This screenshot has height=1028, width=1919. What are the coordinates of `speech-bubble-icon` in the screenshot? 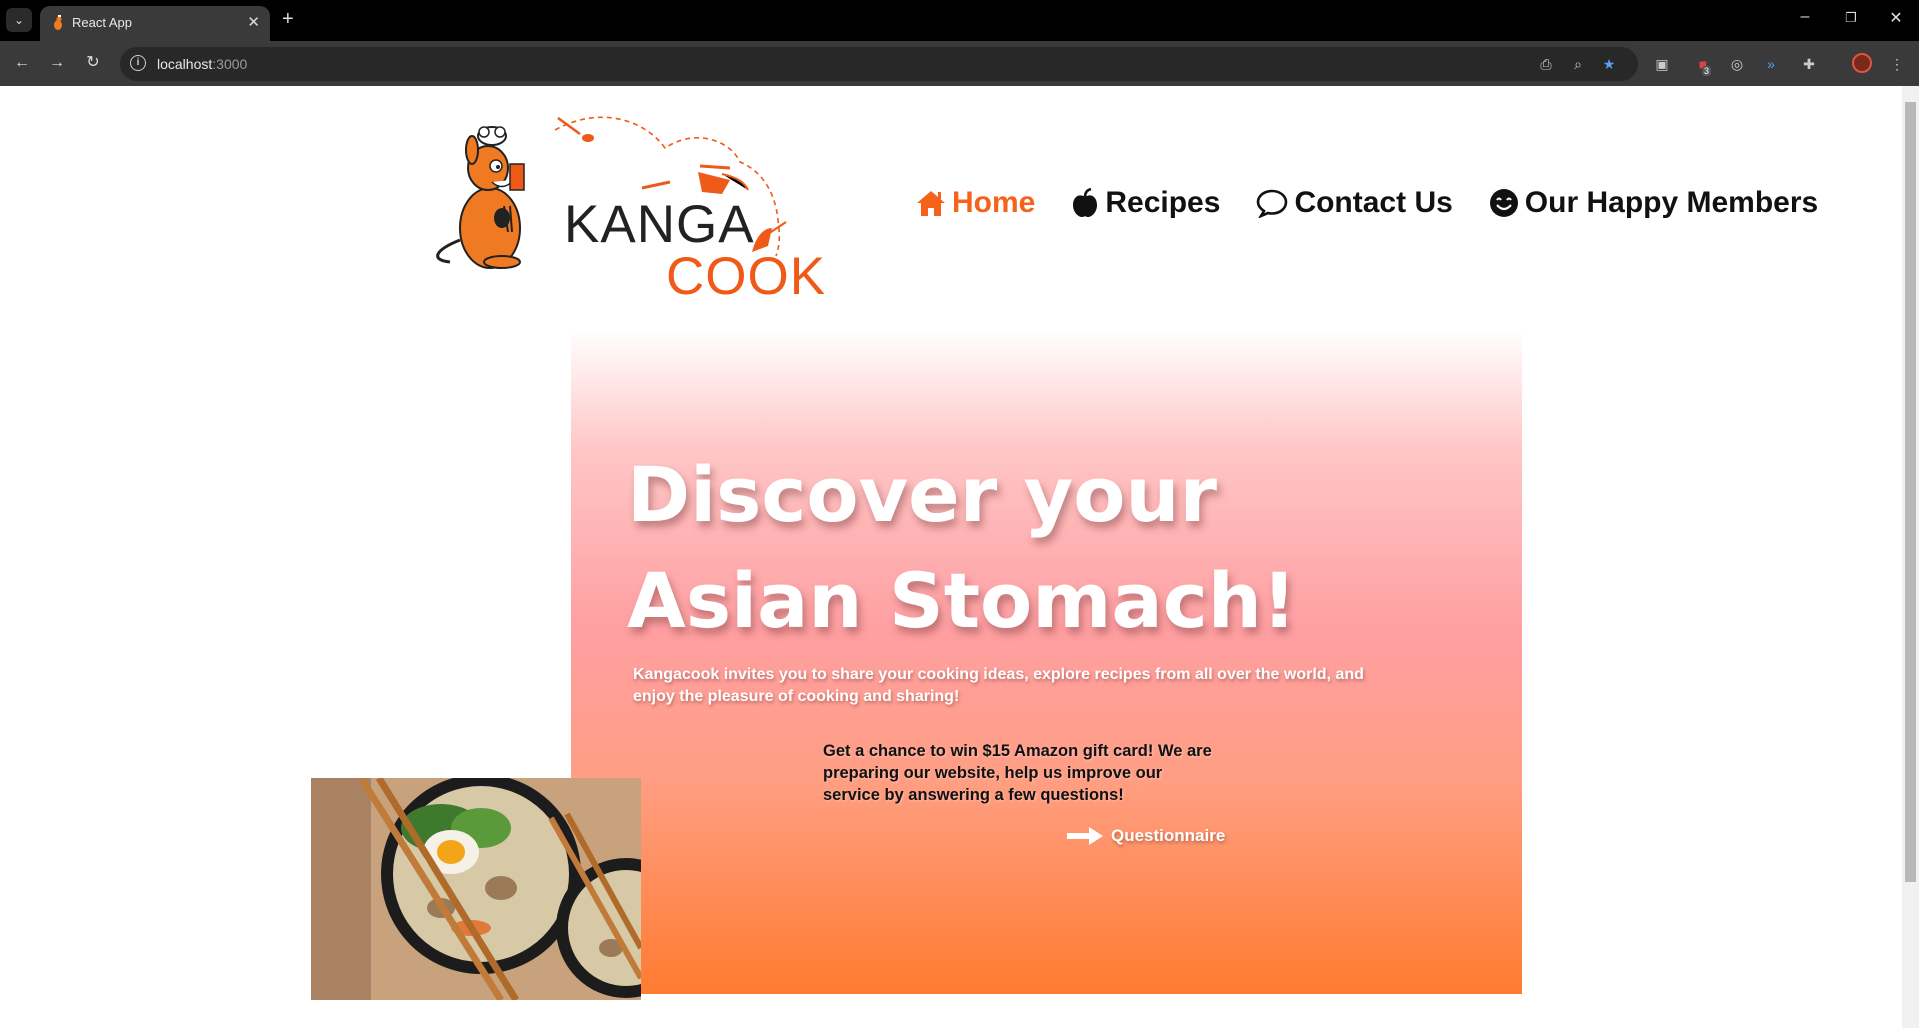 It's located at (1272, 203).